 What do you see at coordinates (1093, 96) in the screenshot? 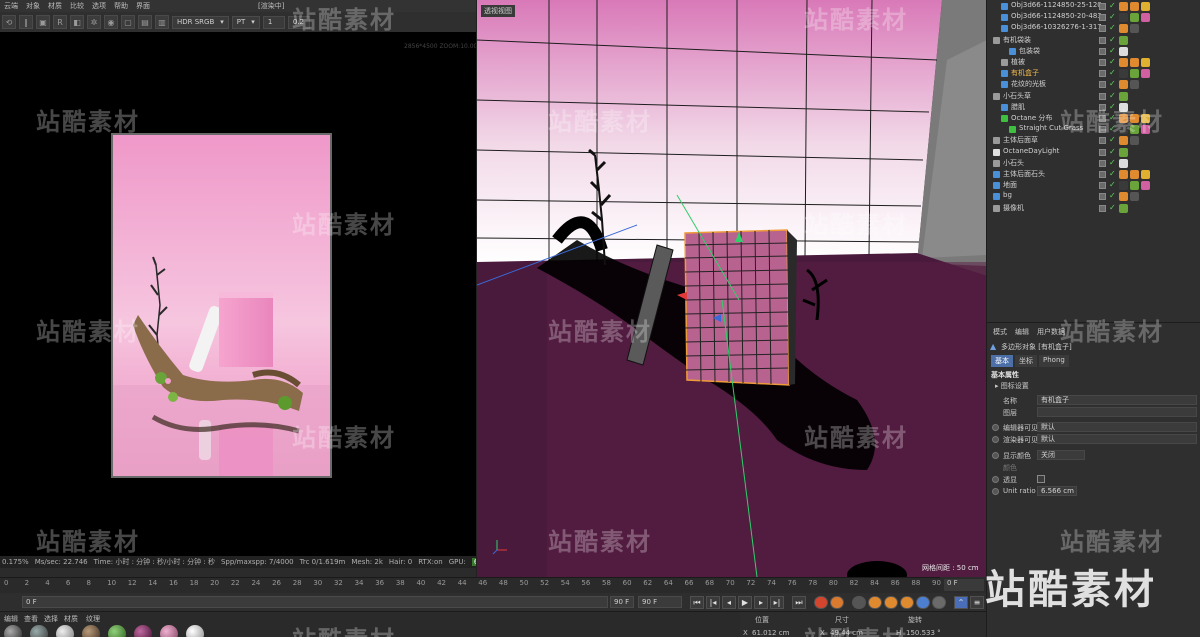
I see `object-row: 小石头草 ✓` at bounding box center [1093, 96].